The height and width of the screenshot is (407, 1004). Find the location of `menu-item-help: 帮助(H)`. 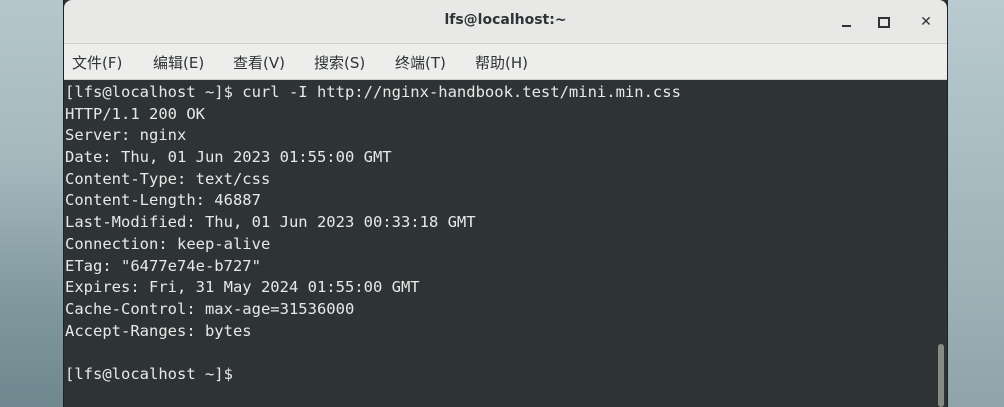

menu-item-help: 帮助(H) is located at coordinates (501, 62).